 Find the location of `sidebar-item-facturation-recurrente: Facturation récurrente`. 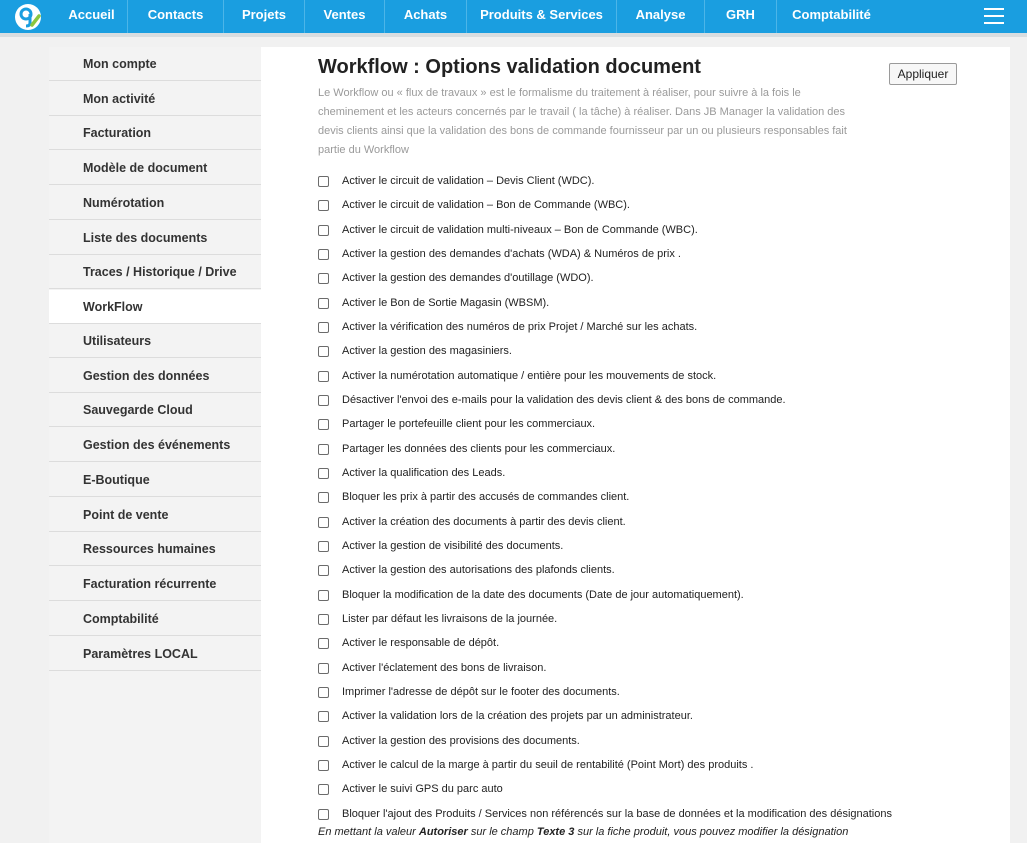

sidebar-item-facturation-recurrente: Facturation récurrente is located at coordinates (155, 584).